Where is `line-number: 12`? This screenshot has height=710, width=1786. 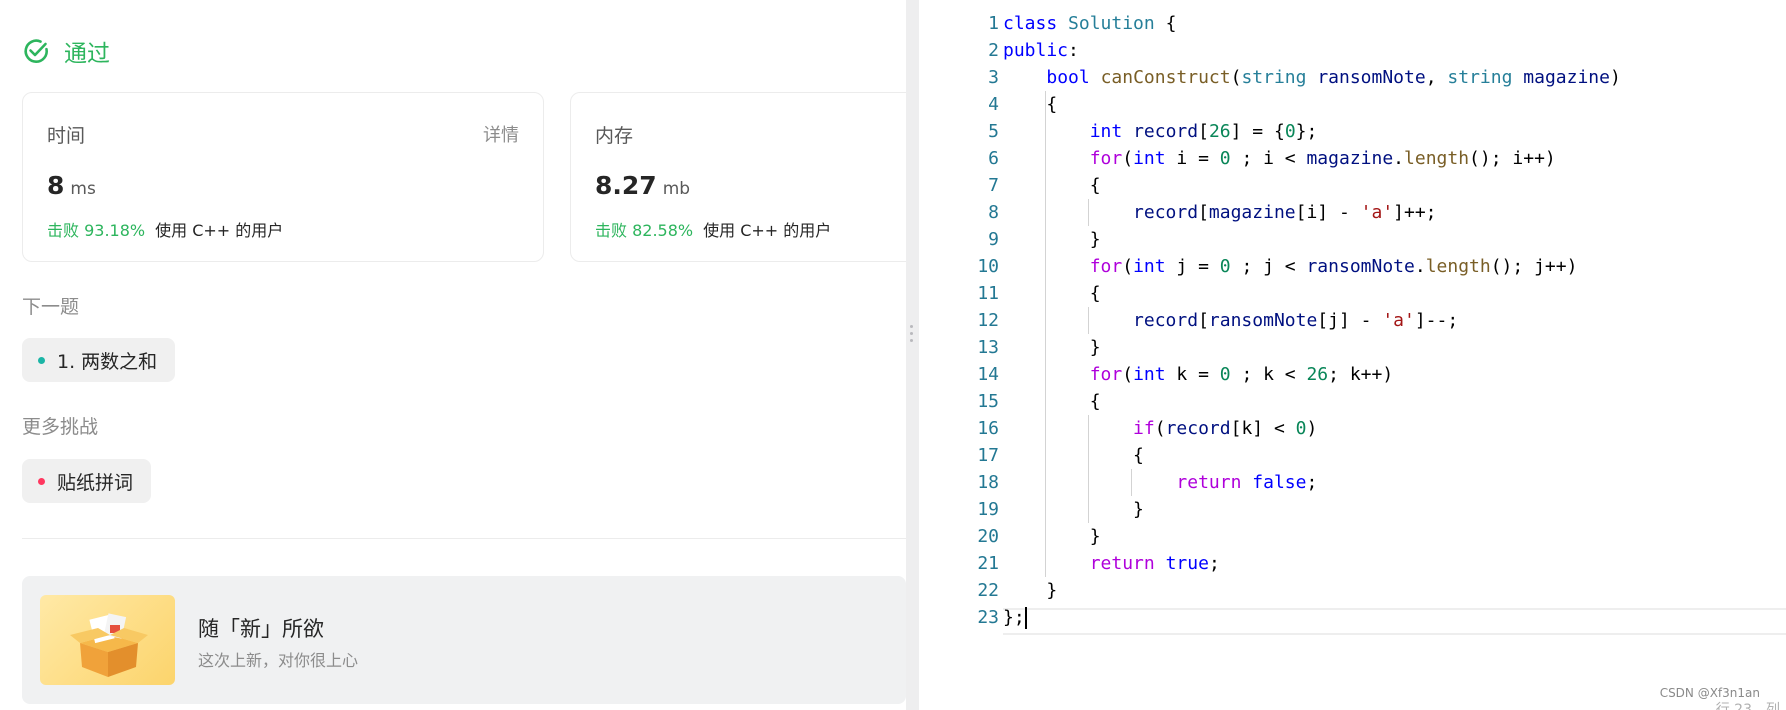 line-number: 12 is located at coordinates (988, 320).